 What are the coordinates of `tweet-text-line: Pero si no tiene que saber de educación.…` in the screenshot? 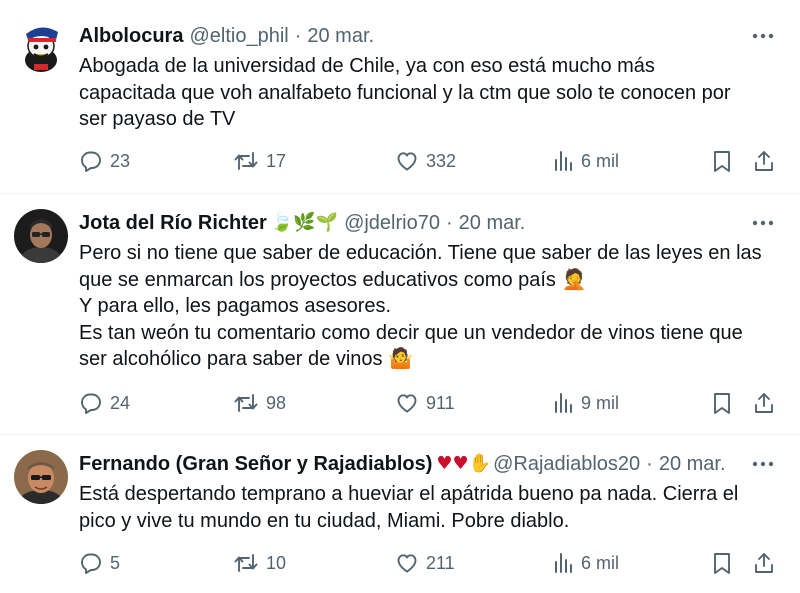 It's located at (420, 253).